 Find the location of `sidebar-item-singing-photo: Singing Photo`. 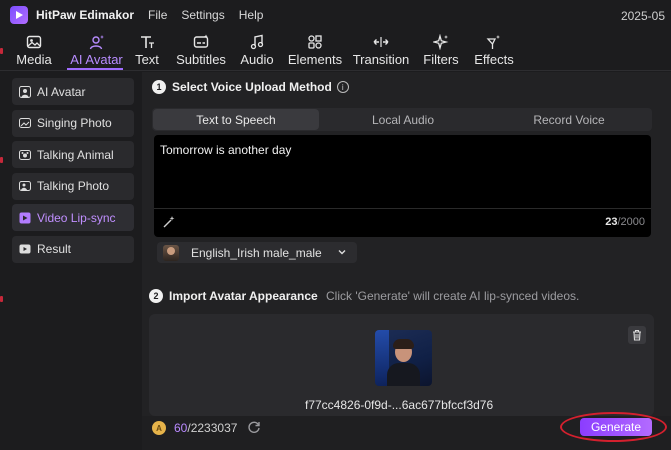

sidebar-item-singing-photo: Singing Photo is located at coordinates (73, 123).